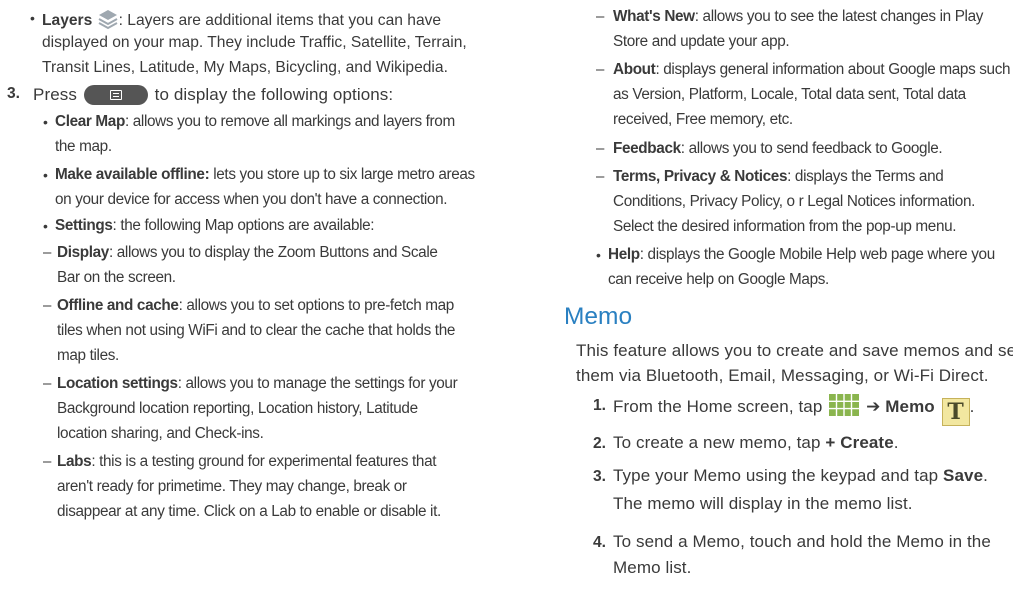 The width and height of the screenshot is (1013, 611). I want to click on step-number: 2., so click(600, 443).